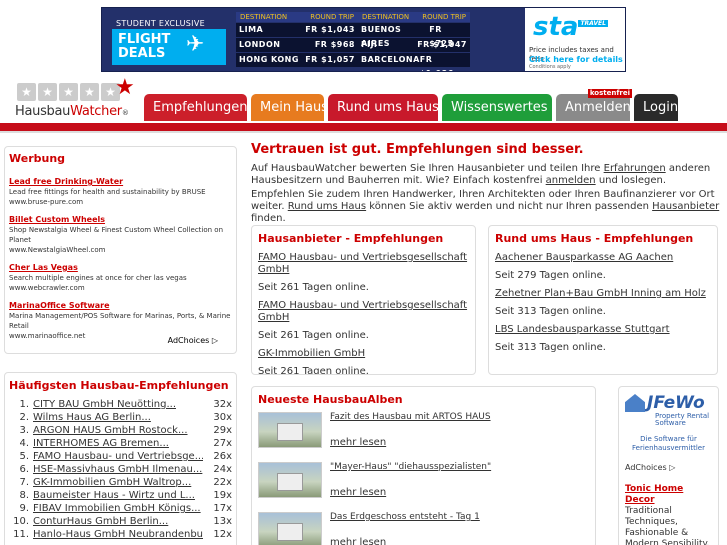 The height and width of the screenshot is (545, 727). I want to click on rt-header: ROUND TRIP, so click(332, 17).